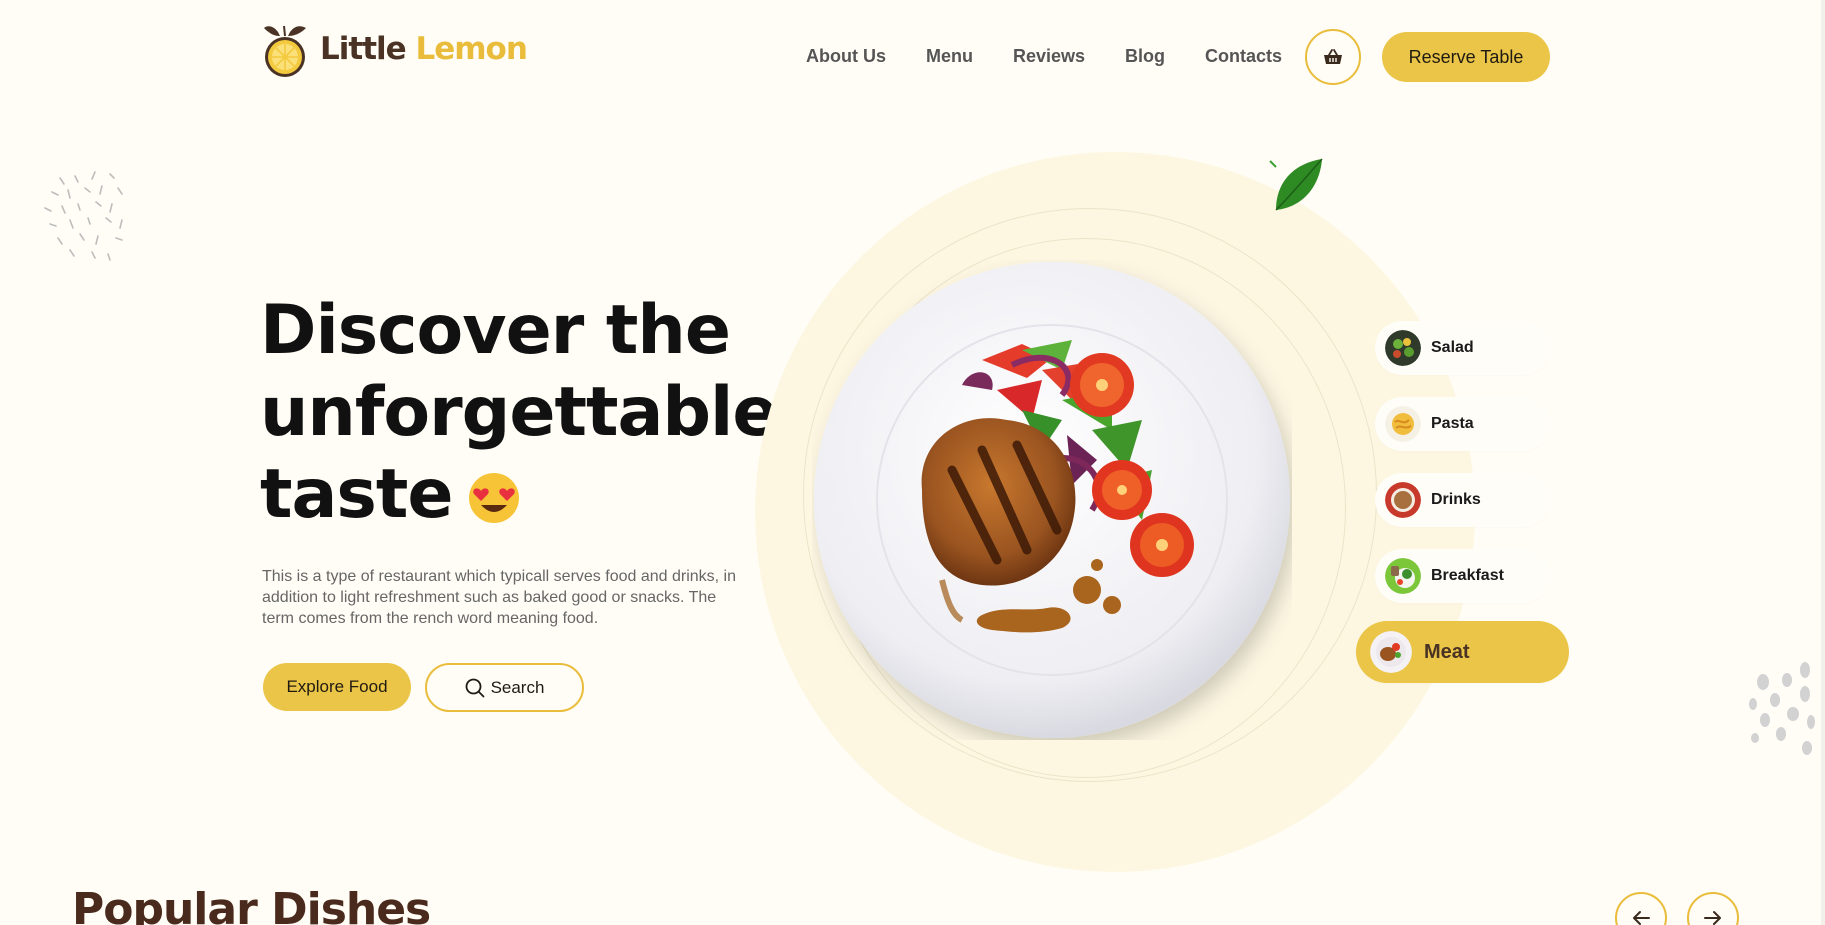 The image size is (1825, 925). Describe the element at coordinates (1049, 56) in the screenshot. I see `nav-reviews: Reviews` at that location.